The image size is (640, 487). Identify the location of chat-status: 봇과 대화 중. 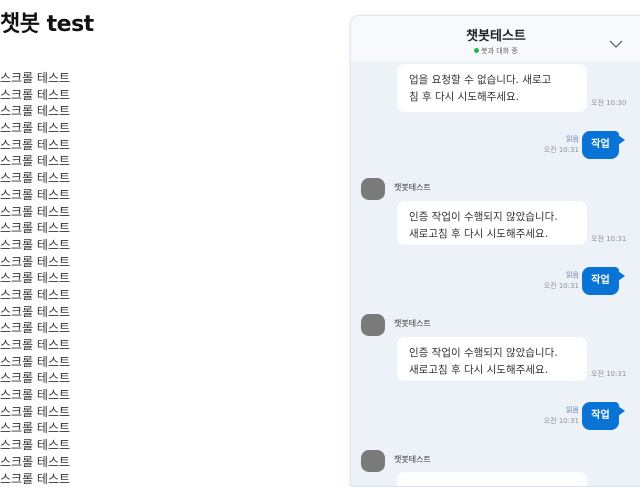
(495, 51).